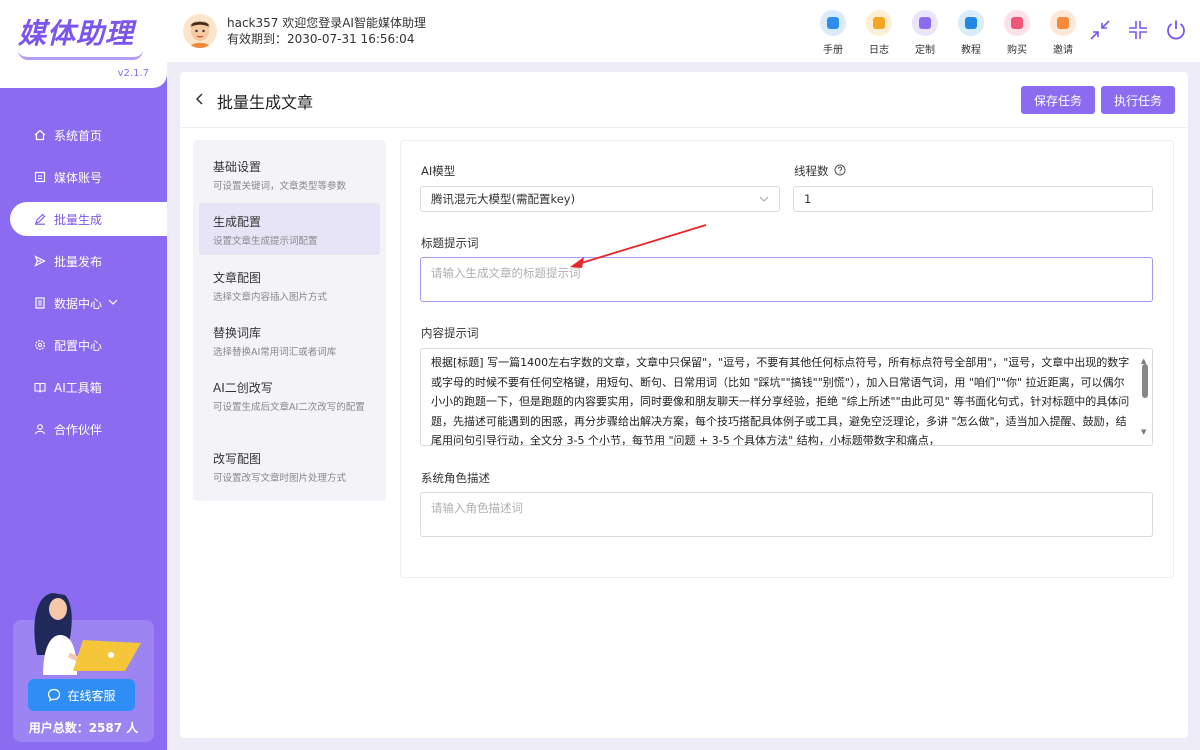 This screenshot has width=1200, height=750. I want to click on customer-service-illustration, so click(87, 634).